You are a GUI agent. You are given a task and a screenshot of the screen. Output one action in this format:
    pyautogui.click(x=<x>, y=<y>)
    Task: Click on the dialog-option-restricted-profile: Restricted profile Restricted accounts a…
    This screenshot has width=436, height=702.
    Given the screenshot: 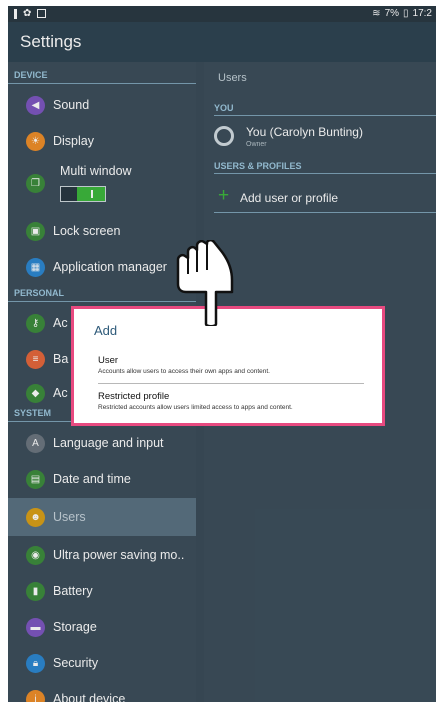 What is the action you would take?
    pyautogui.click(x=232, y=401)
    